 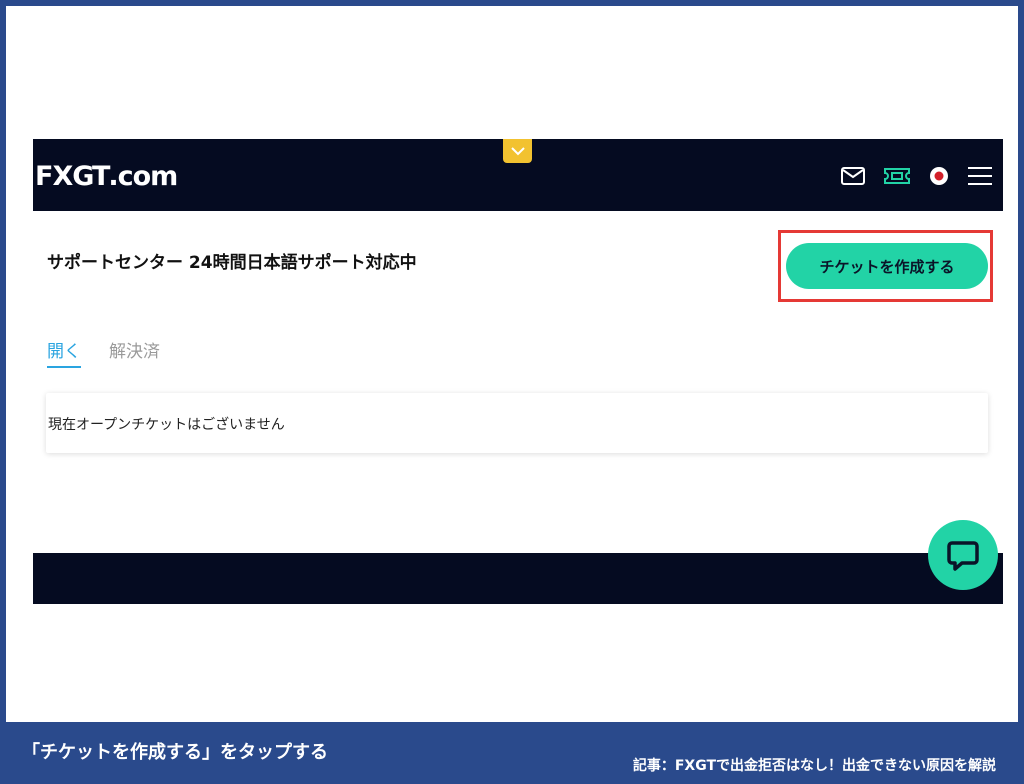 What do you see at coordinates (939, 176) in the screenshot?
I see `japan-flag-icon` at bounding box center [939, 176].